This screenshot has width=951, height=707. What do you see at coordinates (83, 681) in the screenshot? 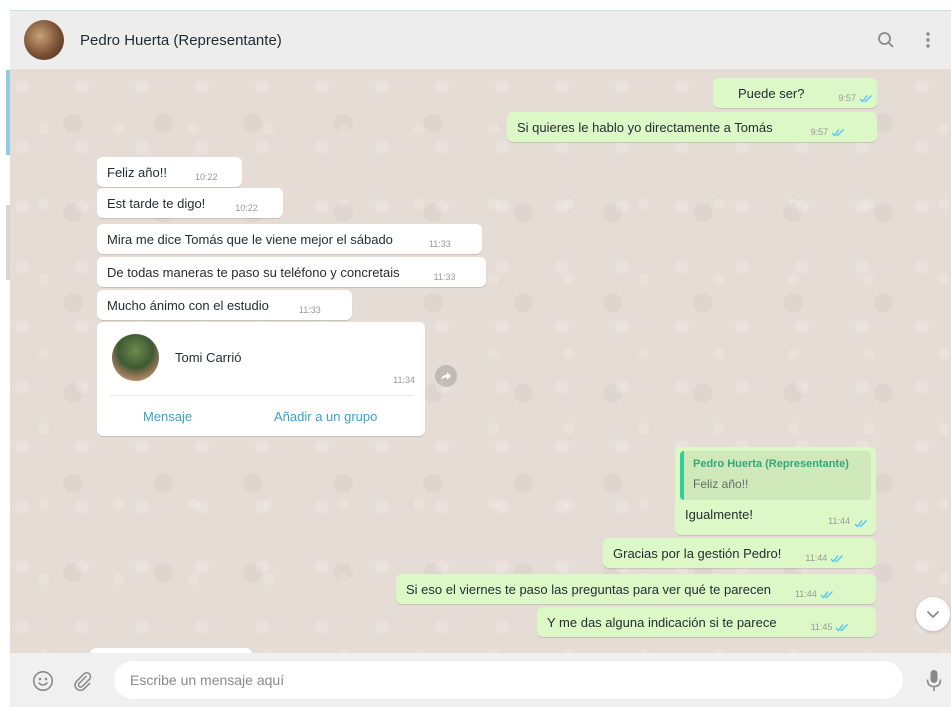
I see `paperclip-icon` at bounding box center [83, 681].